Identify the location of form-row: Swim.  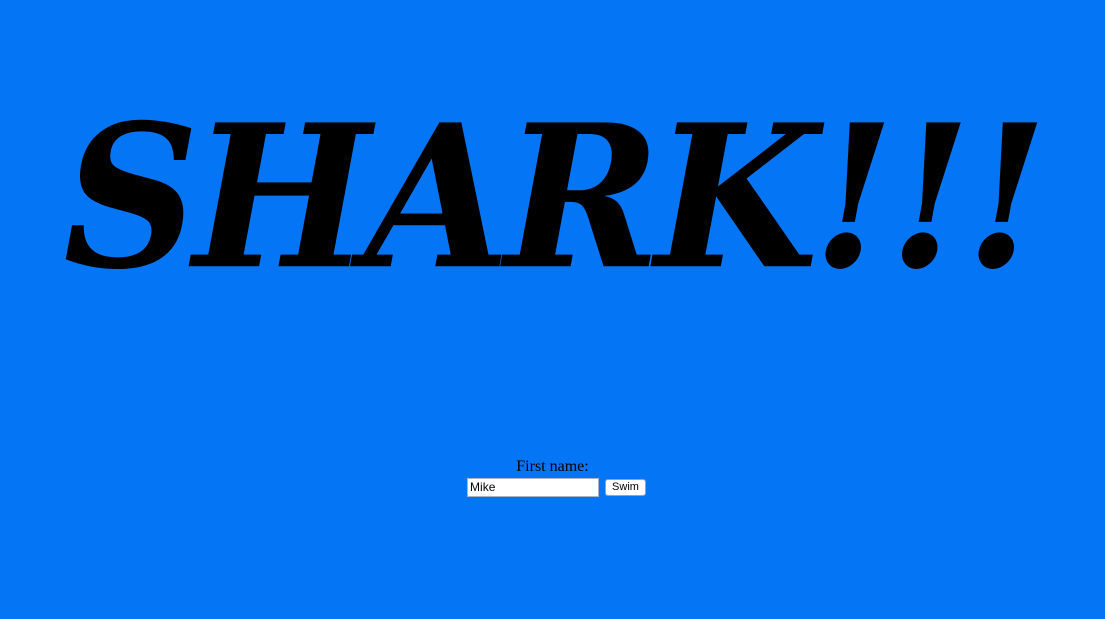
(556, 487).